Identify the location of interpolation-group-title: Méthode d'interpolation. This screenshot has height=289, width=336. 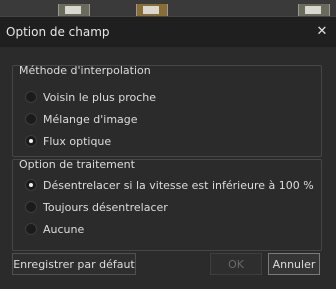
(85, 70).